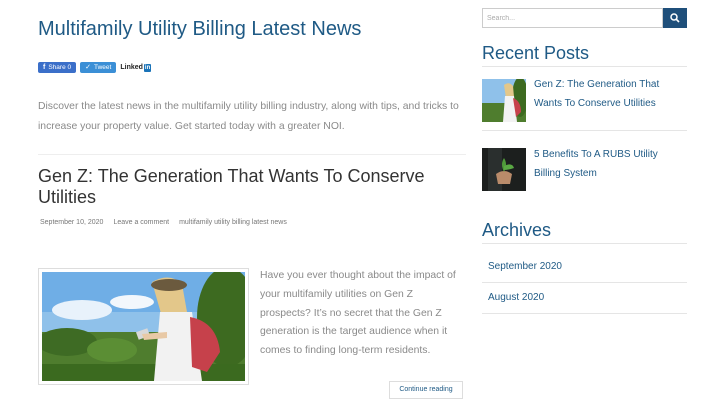  I want to click on share-bar: f Share 0 ✓ Tweet Linked in, so click(95, 67).